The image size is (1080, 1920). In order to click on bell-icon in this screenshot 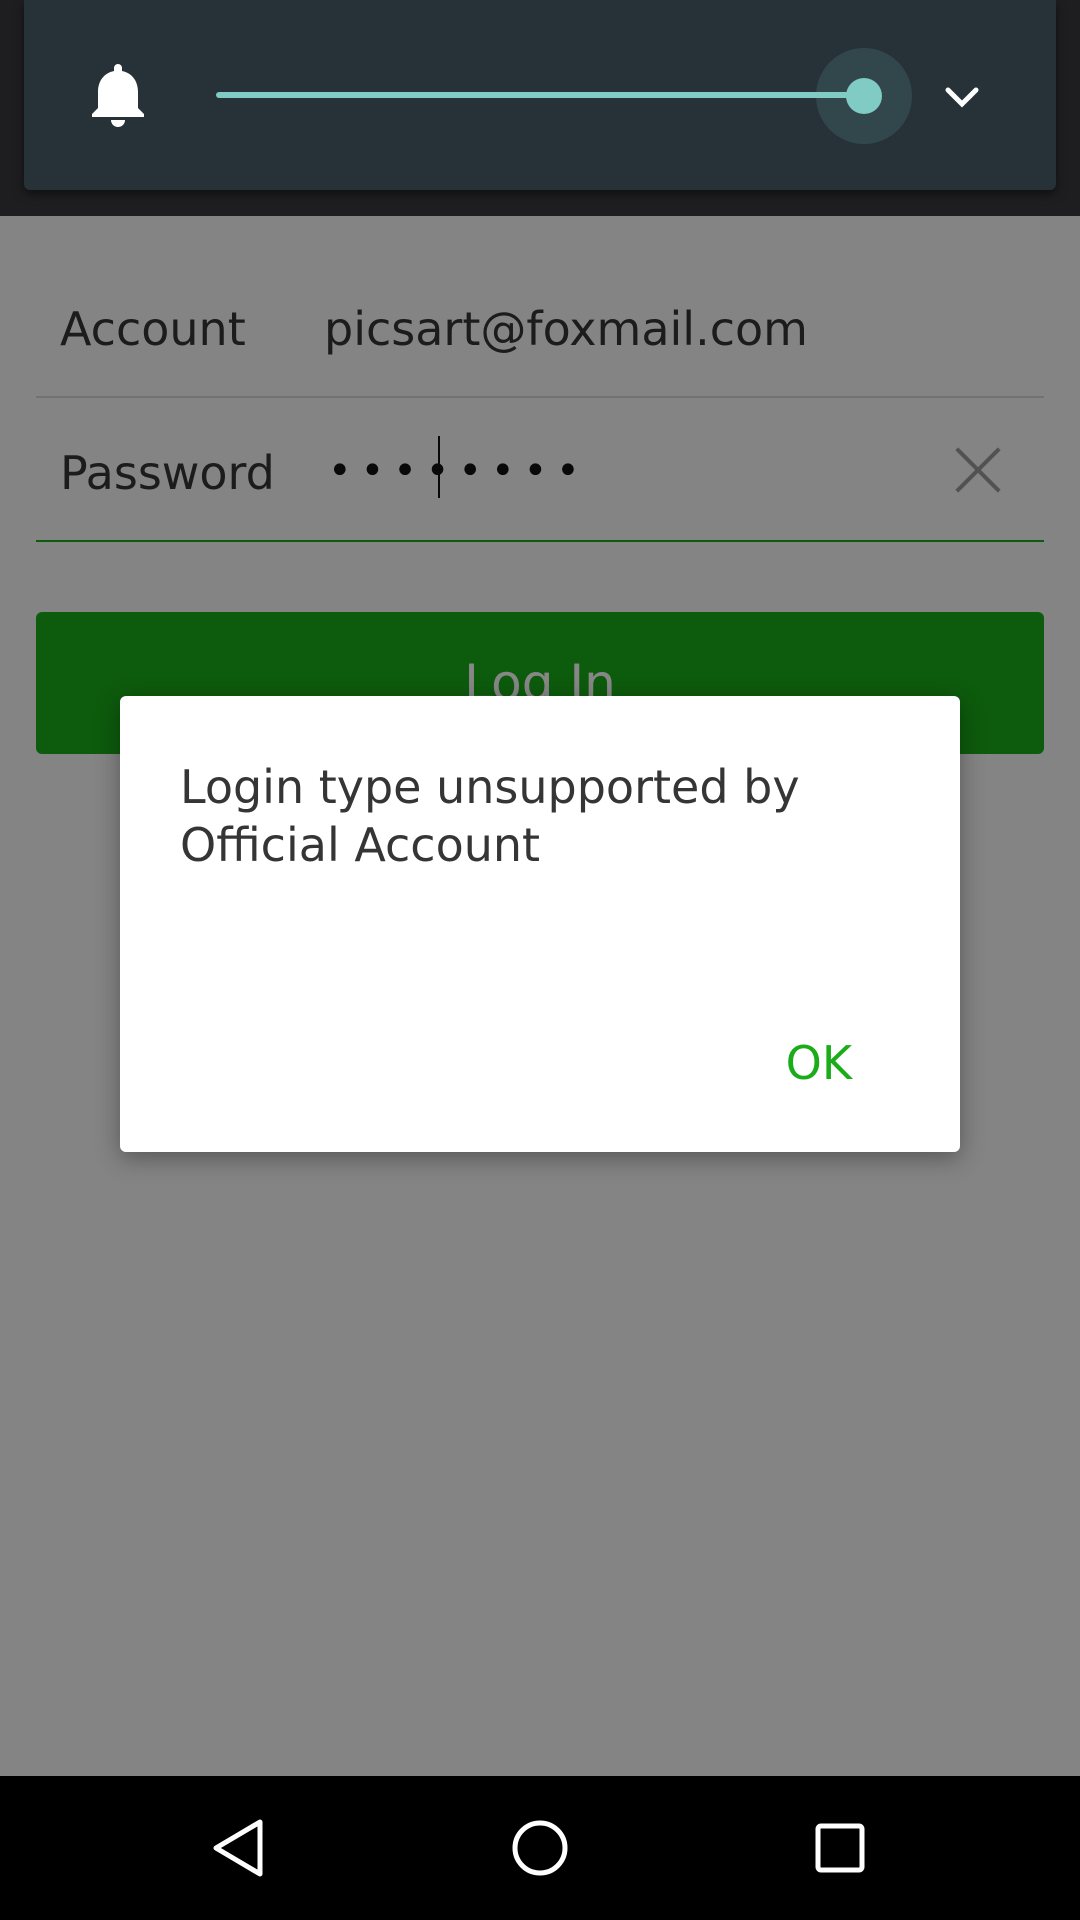, I will do `click(118, 94)`.